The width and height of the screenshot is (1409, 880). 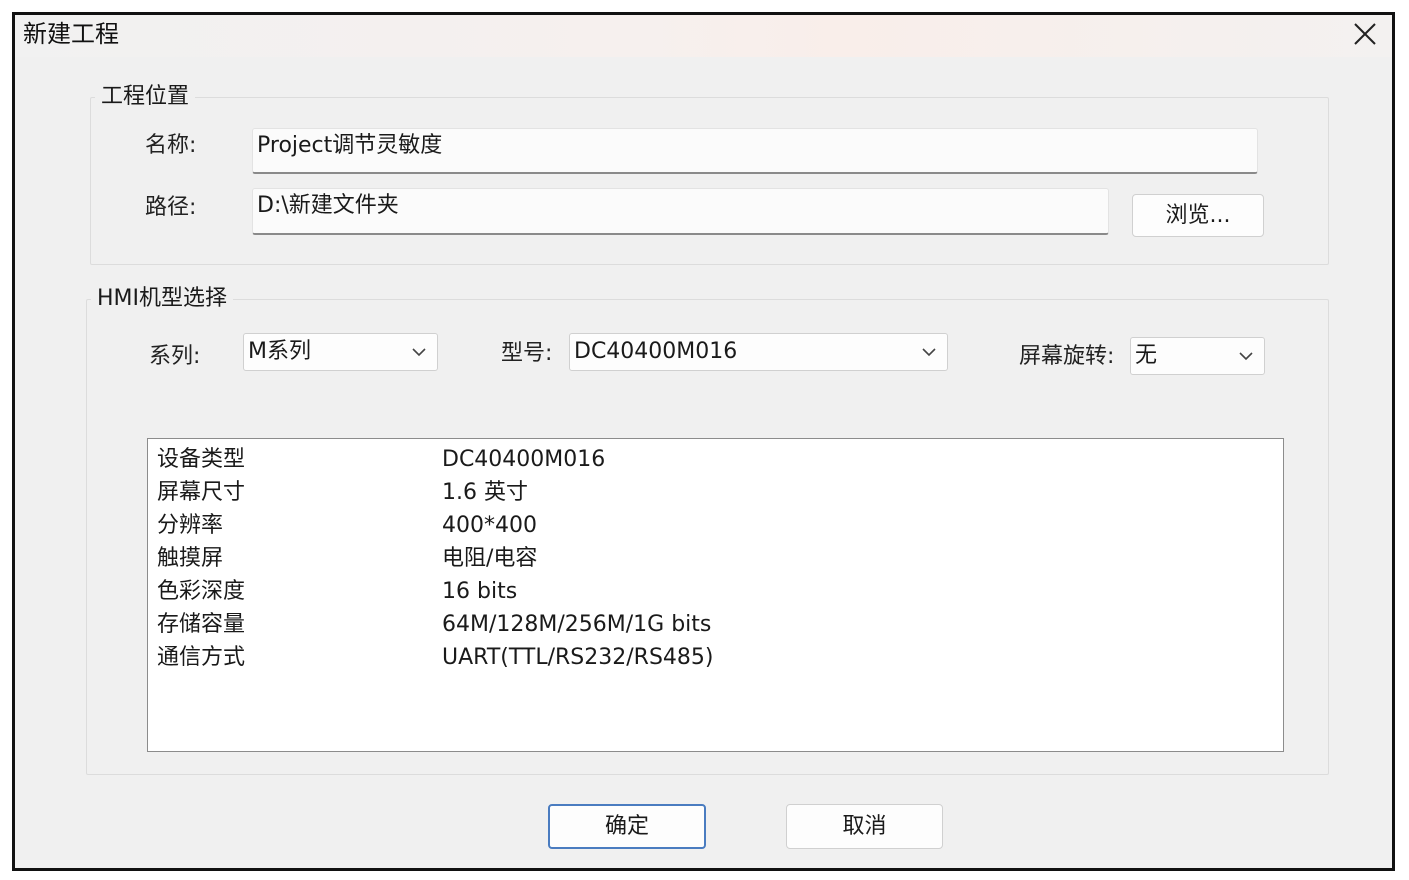 What do you see at coordinates (680, 211) in the screenshot?
I see `project-path-field: D:\新建文件夹` at bounding box center [680, 211].